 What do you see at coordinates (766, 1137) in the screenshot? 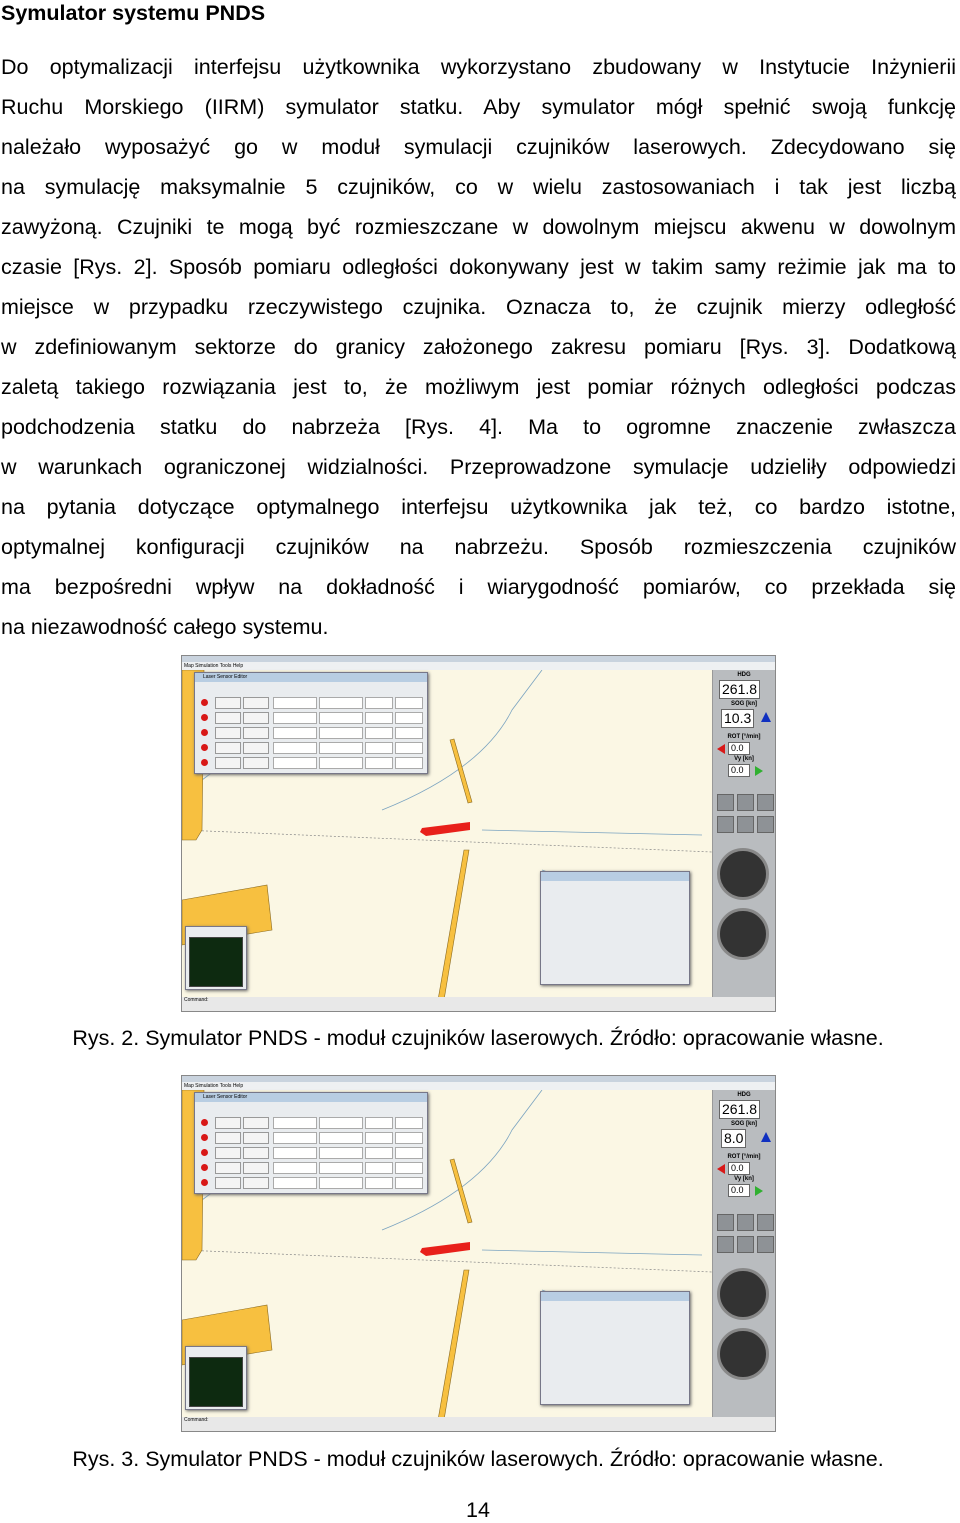
I see `sog-arrow-icon` at bounding box center [766, 1137].